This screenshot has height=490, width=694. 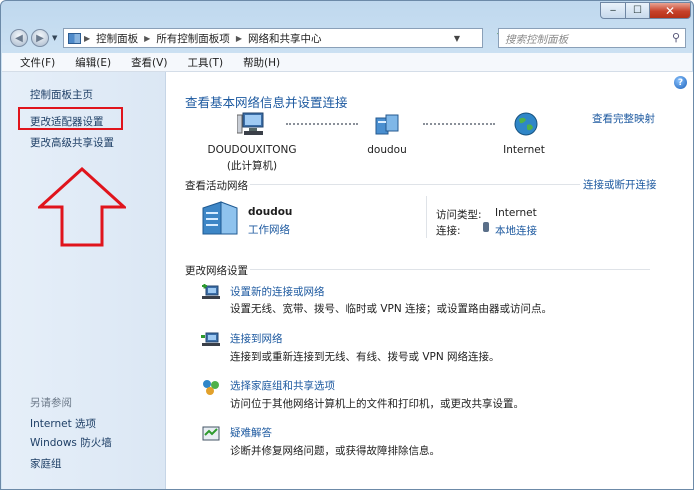 I want to click on access-type-value: Internet, so click(x=516, y=213).